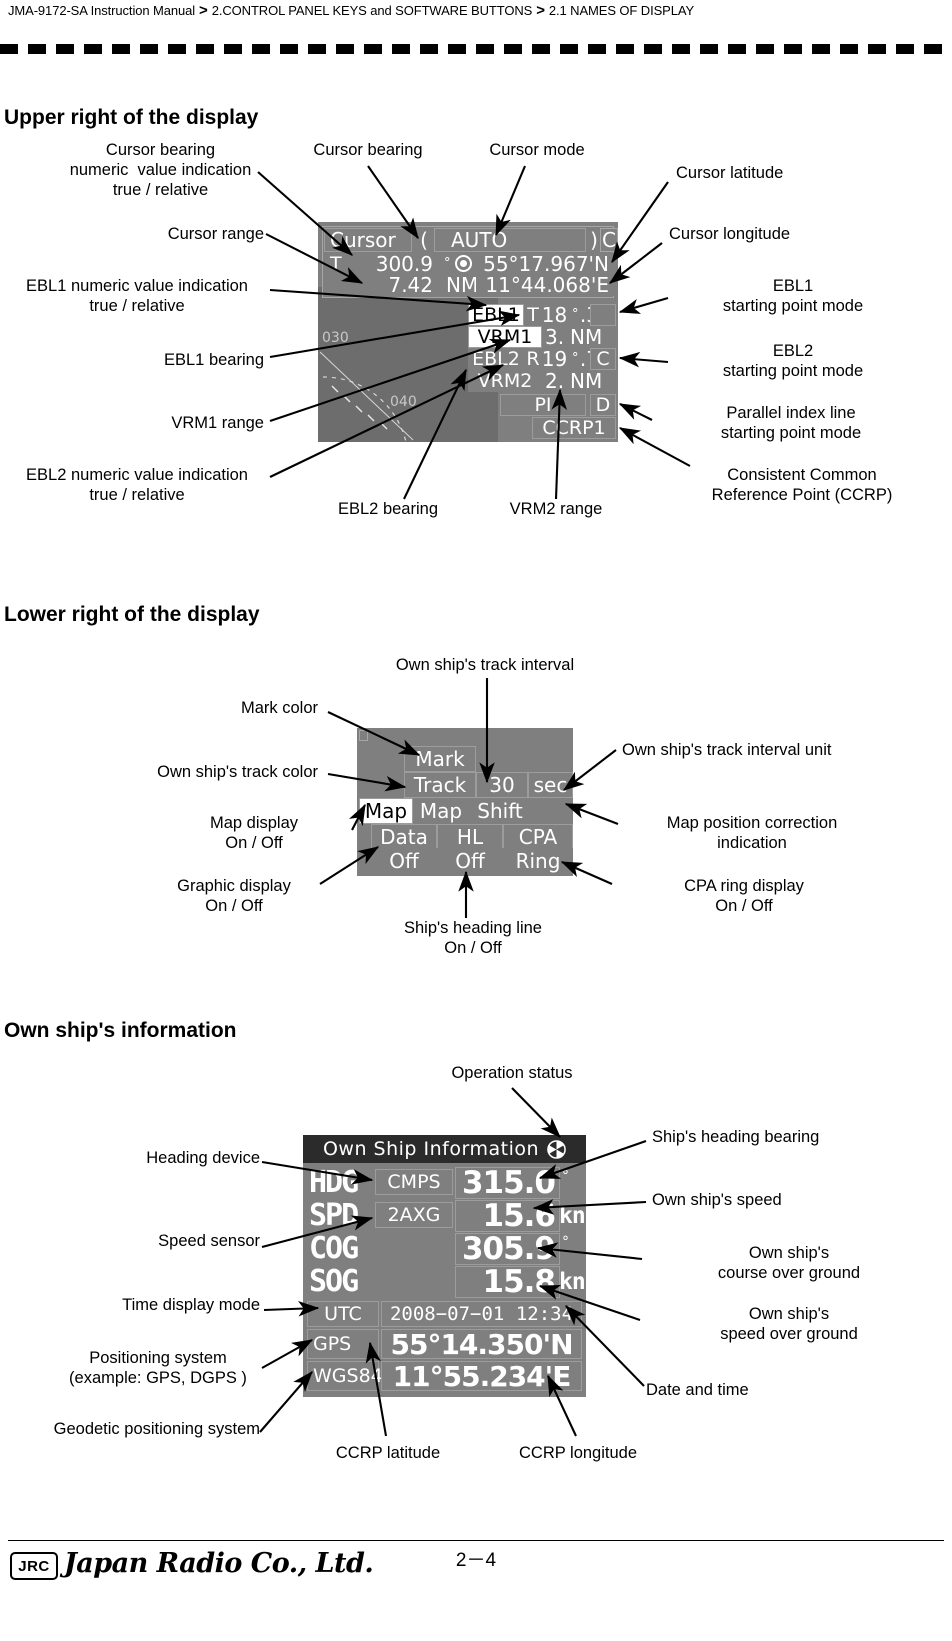 The height and width of the screenshot is (1641, 952). I want to click on ebl2-reference: R, so click(533, 359).